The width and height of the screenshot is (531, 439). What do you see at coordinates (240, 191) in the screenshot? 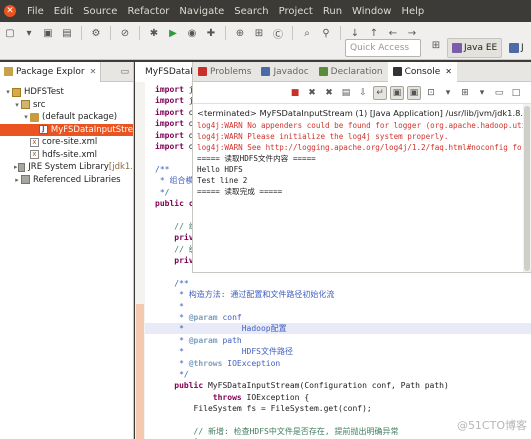
I see `console-line: ===== 读取完成 =====` at bounding box center [240, 191].